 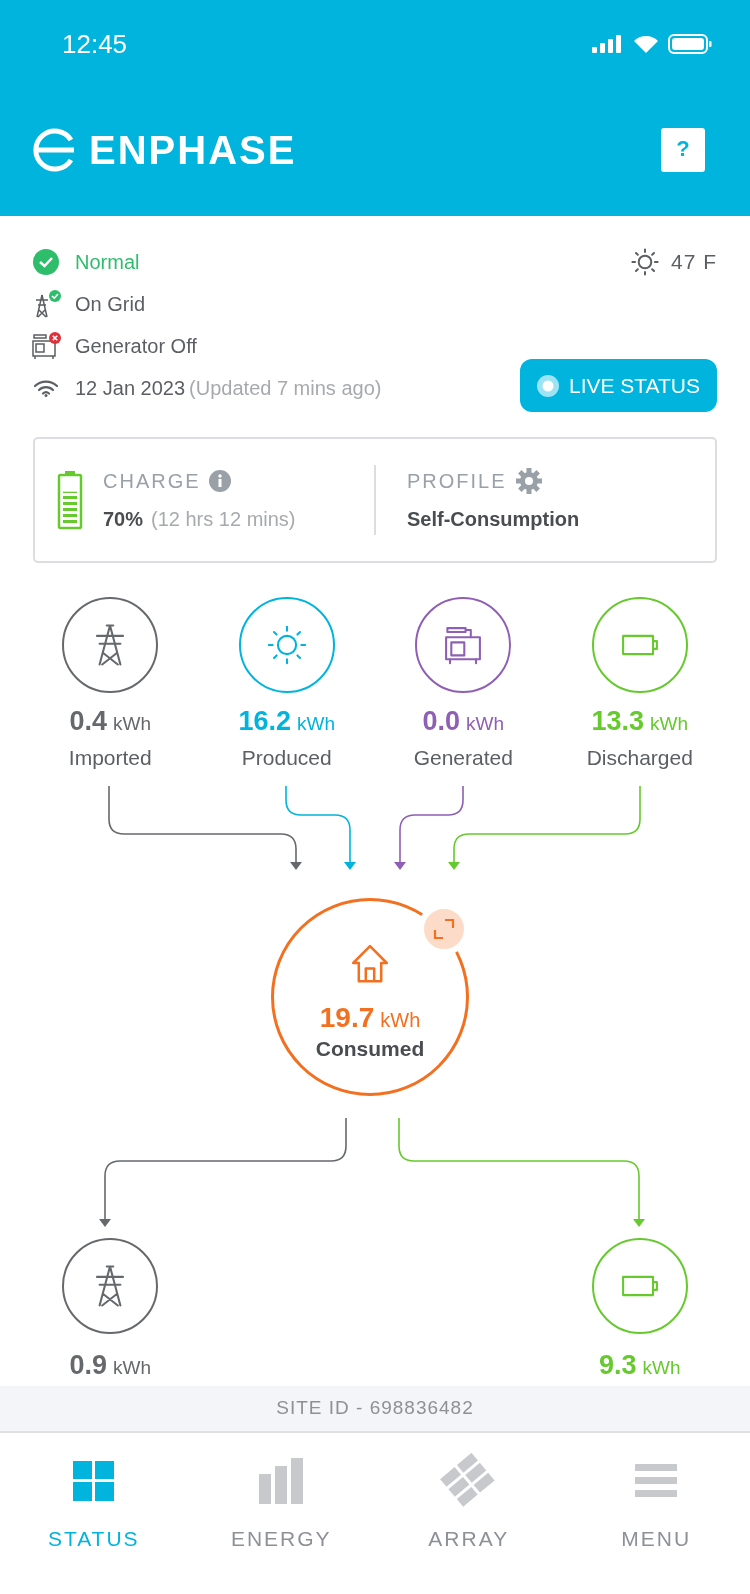 I want to click on energy-label: Discharged, so click(x=639, y=758).